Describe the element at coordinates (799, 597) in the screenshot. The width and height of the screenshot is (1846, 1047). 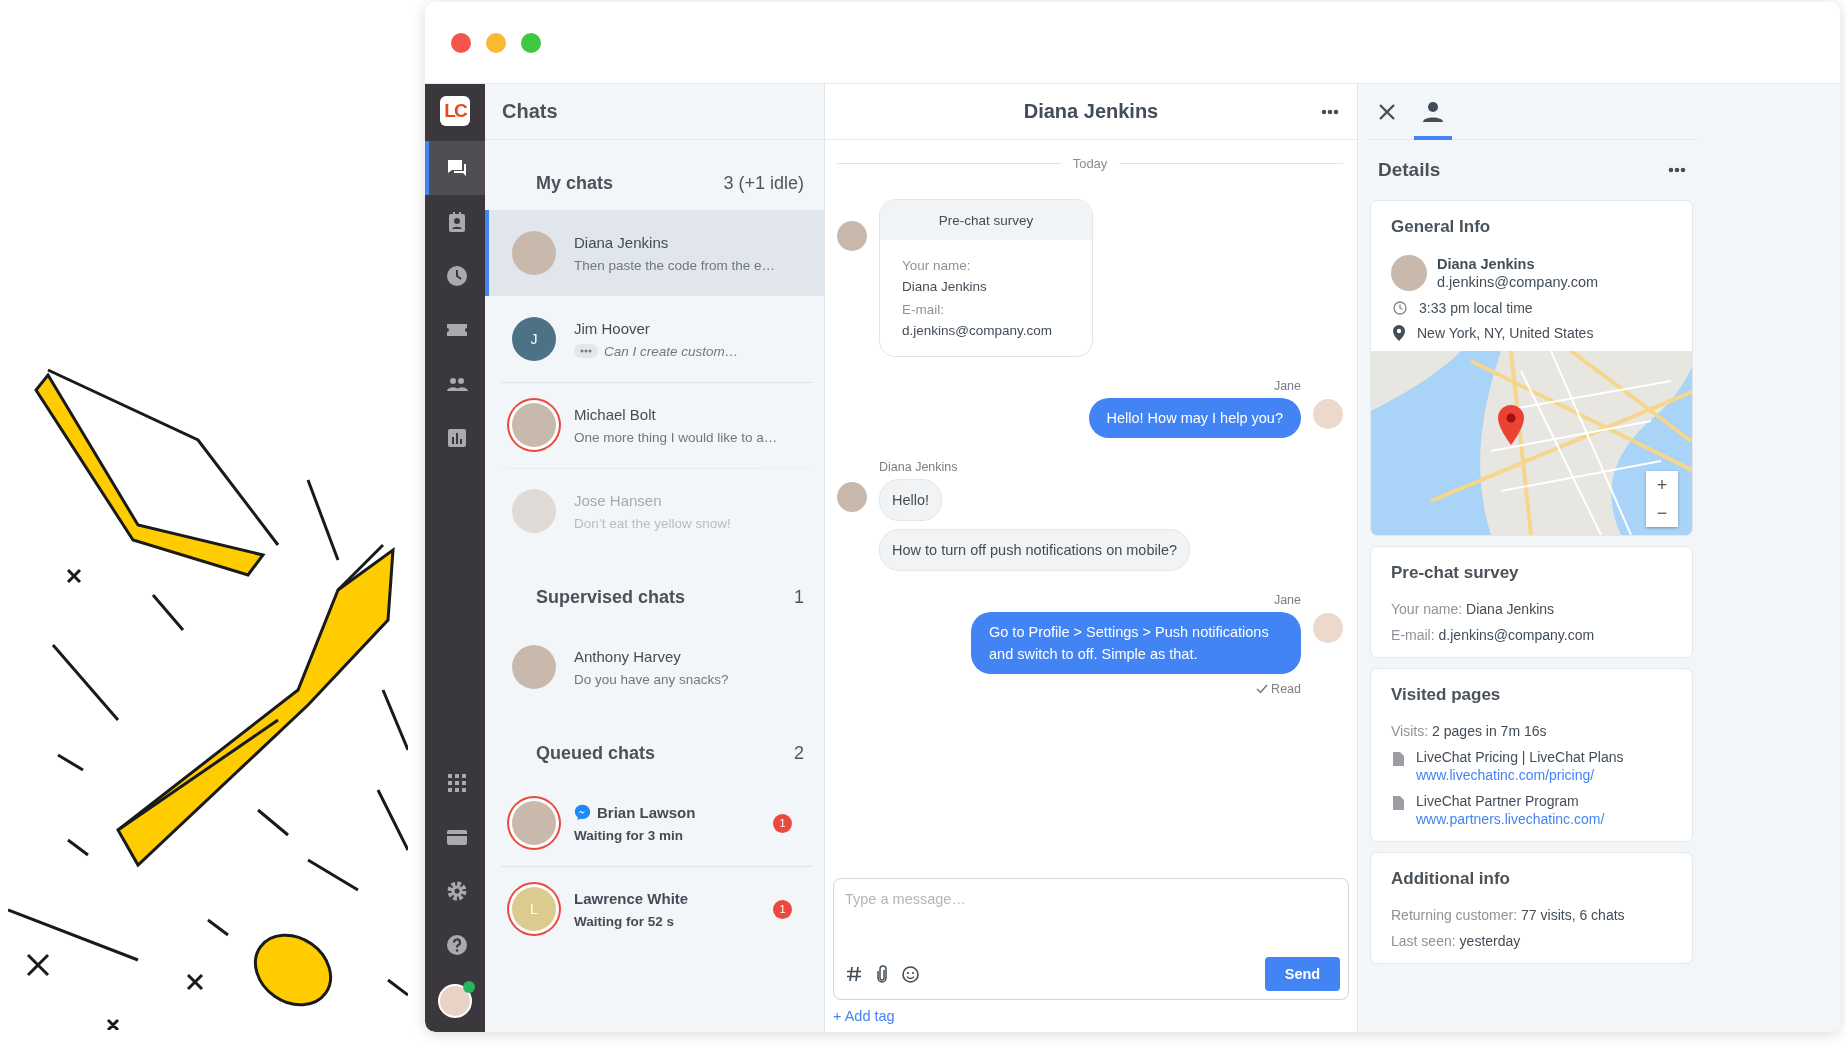
I see `section-count: 1` at that location.